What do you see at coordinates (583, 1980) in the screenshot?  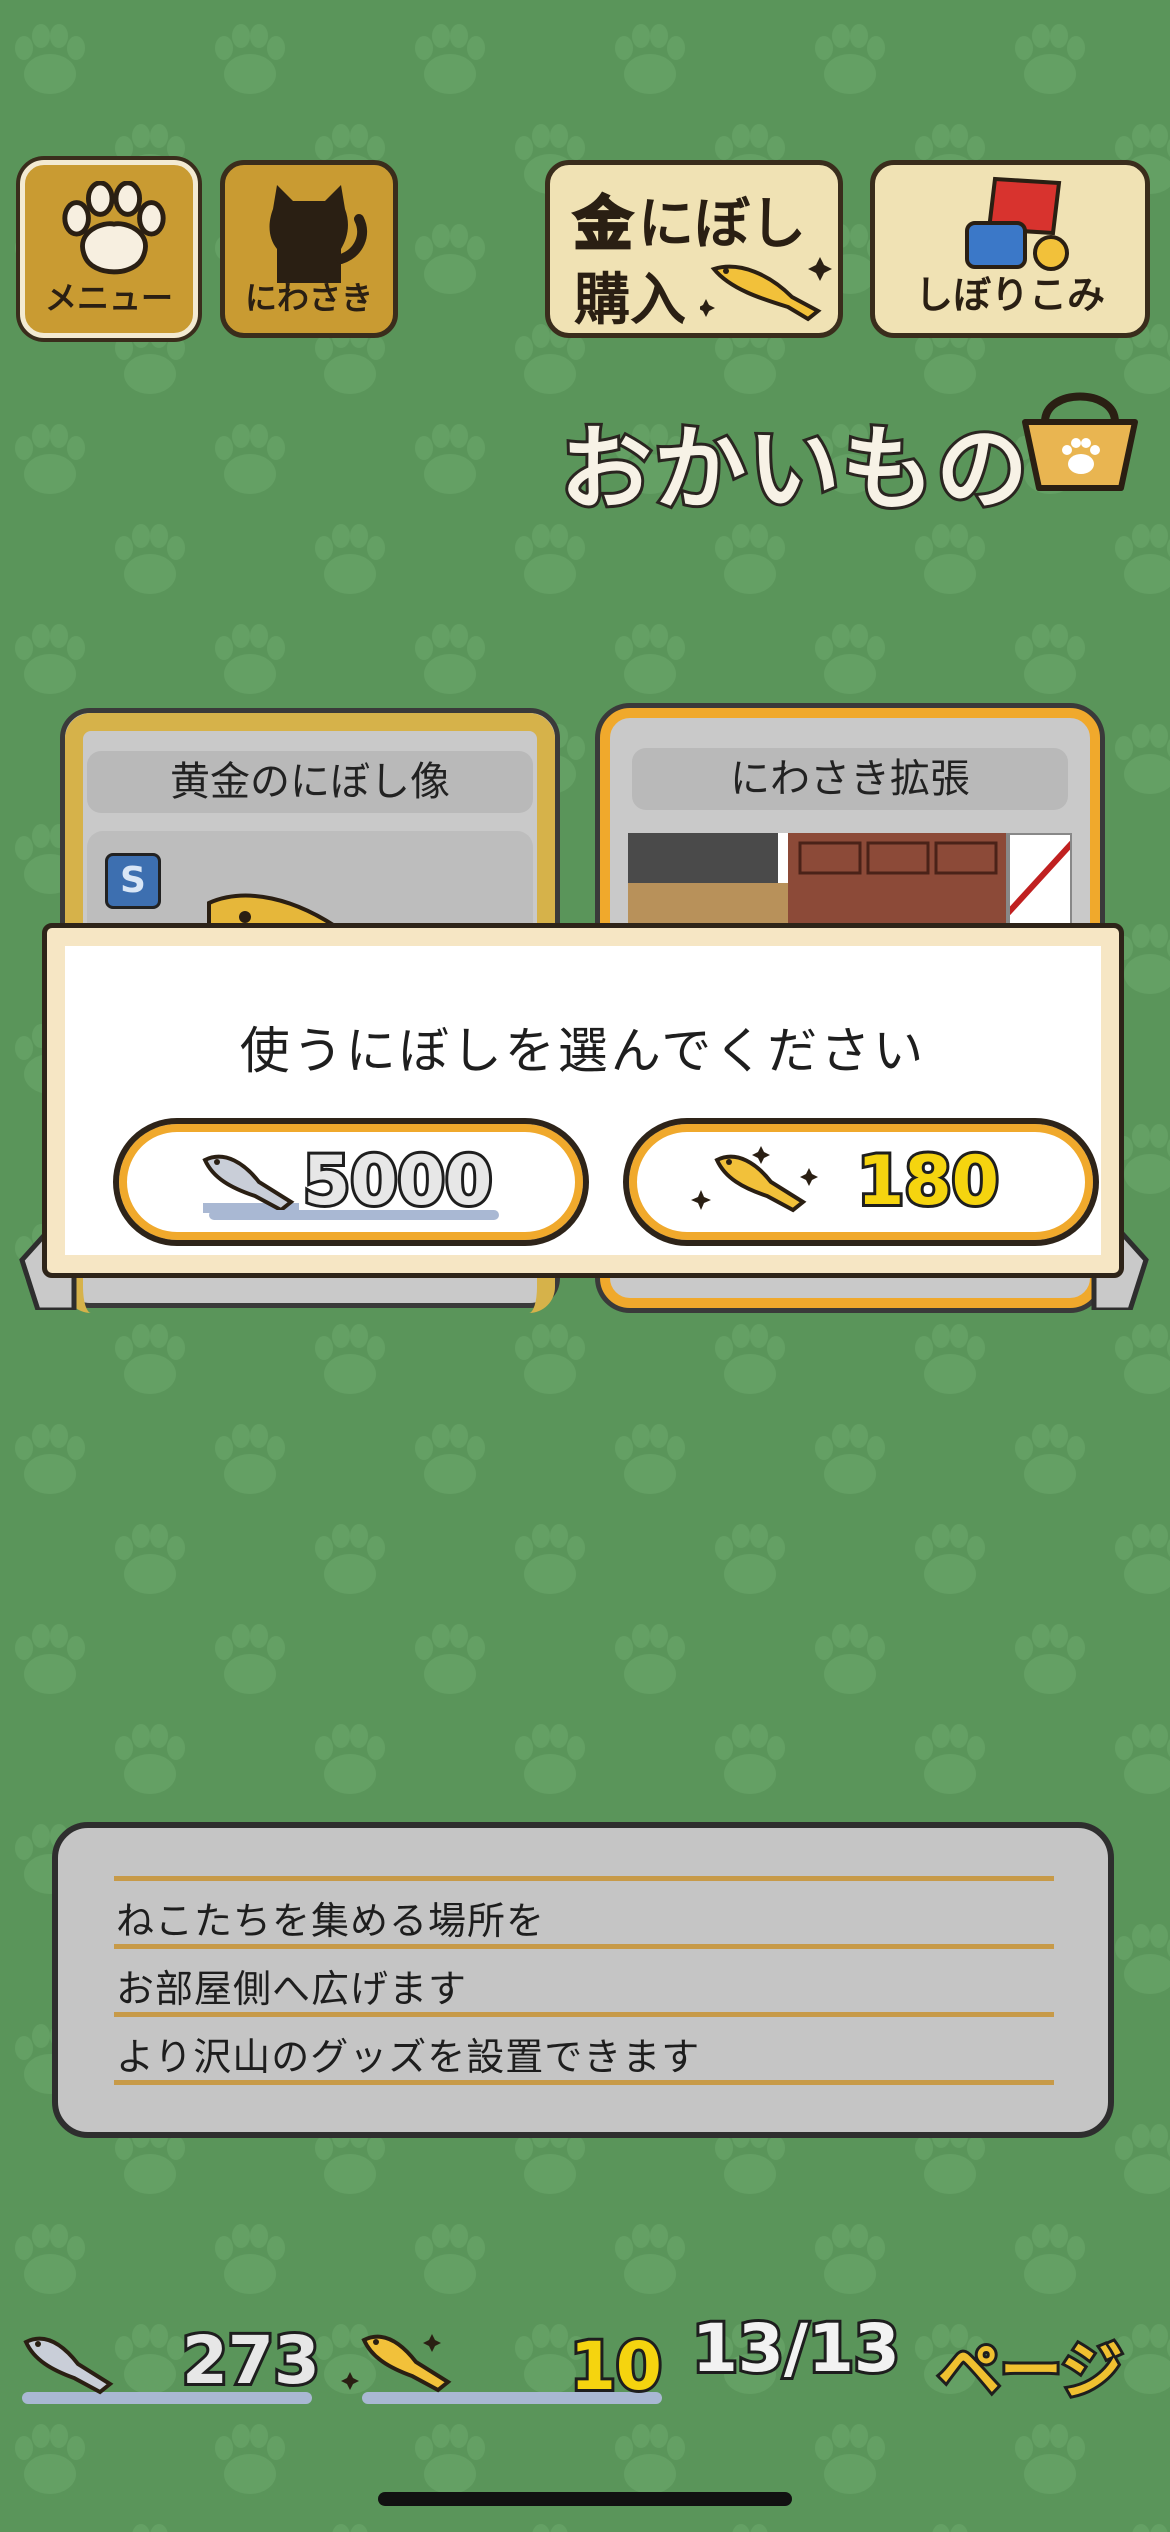 I see `item-description-panel: ねこたちを集める場所を お部屋側へ広げます より沢山のグッズを設置できます` at bounding box center [583, 1980].